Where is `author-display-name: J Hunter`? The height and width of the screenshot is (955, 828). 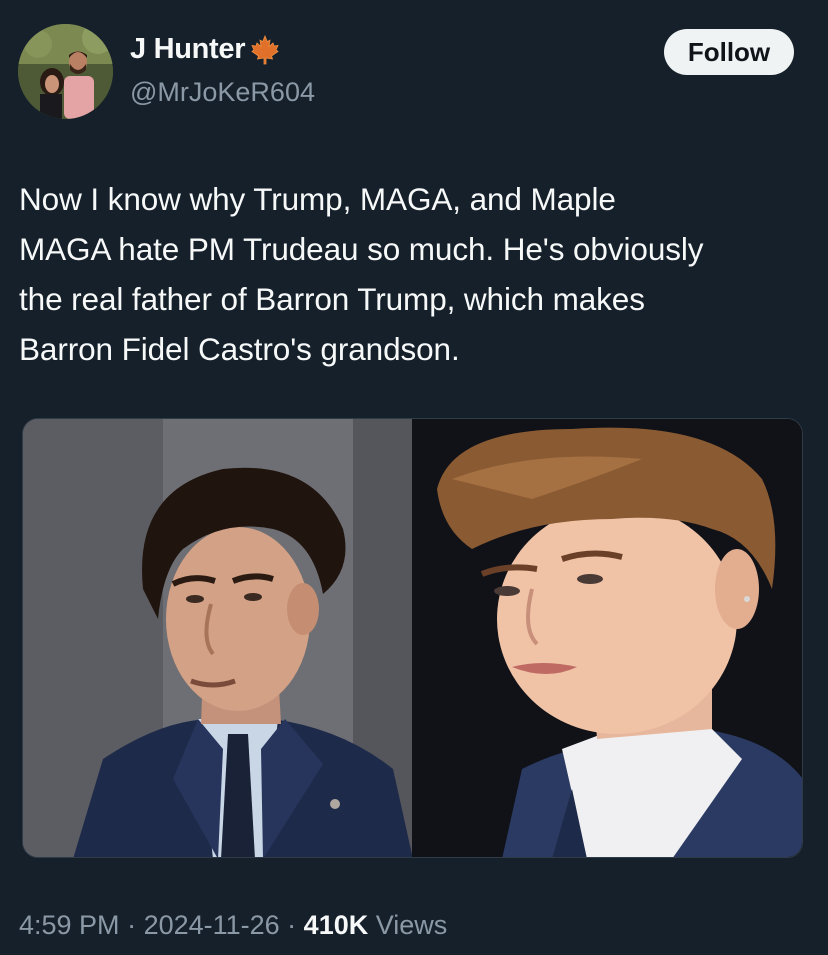 author-display-name: J Hunter is located at coordinates (188, 49).